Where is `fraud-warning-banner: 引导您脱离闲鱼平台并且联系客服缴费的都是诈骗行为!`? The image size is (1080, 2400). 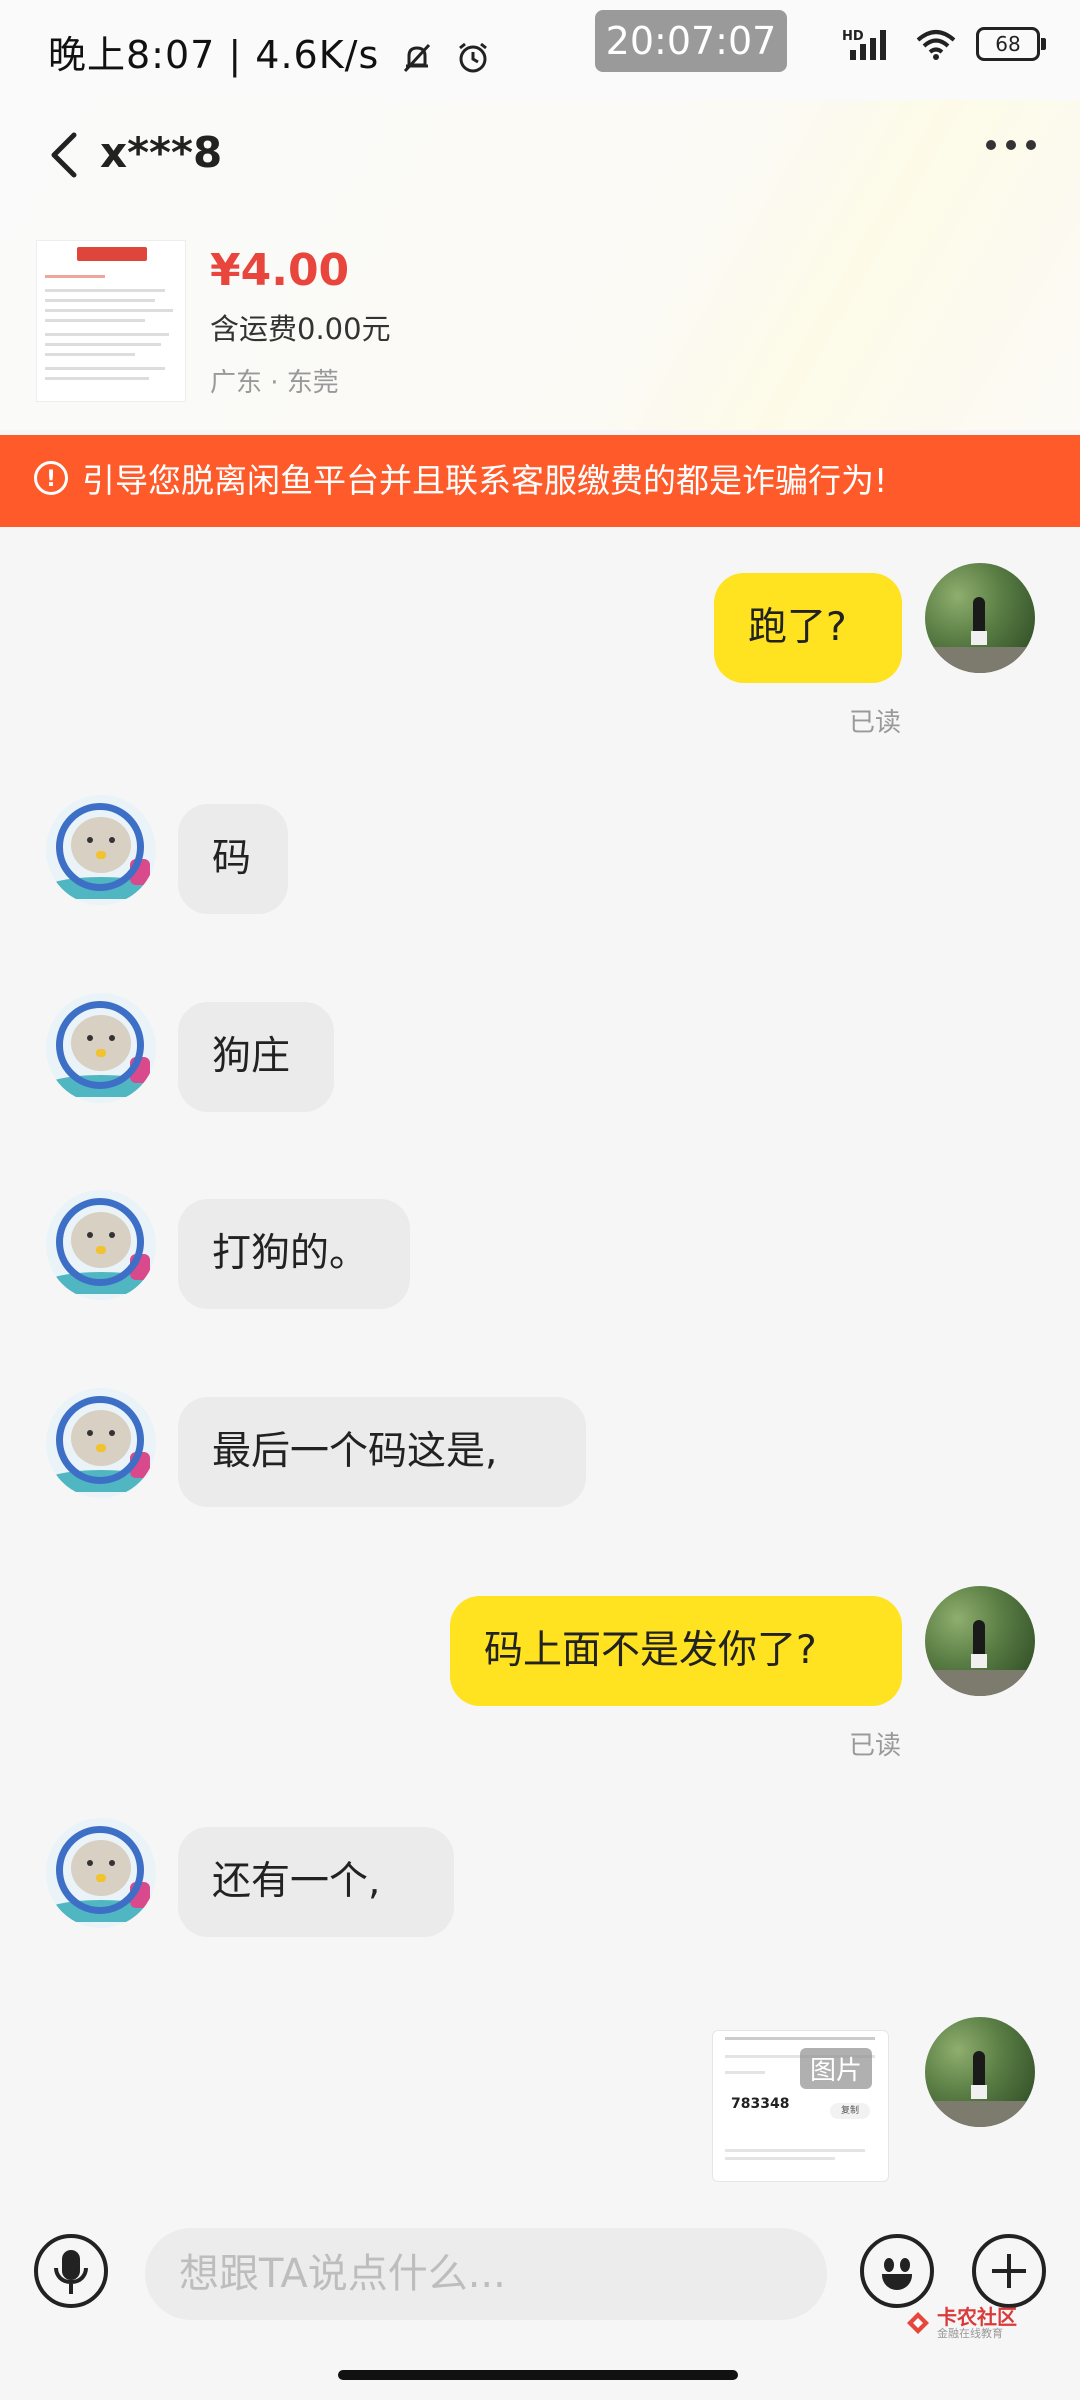 fraud-warning-banner: 引导您脱离闲鱼平台并且联系客服缴费的都是诈骗行为! is located at coordinates (540, 480).